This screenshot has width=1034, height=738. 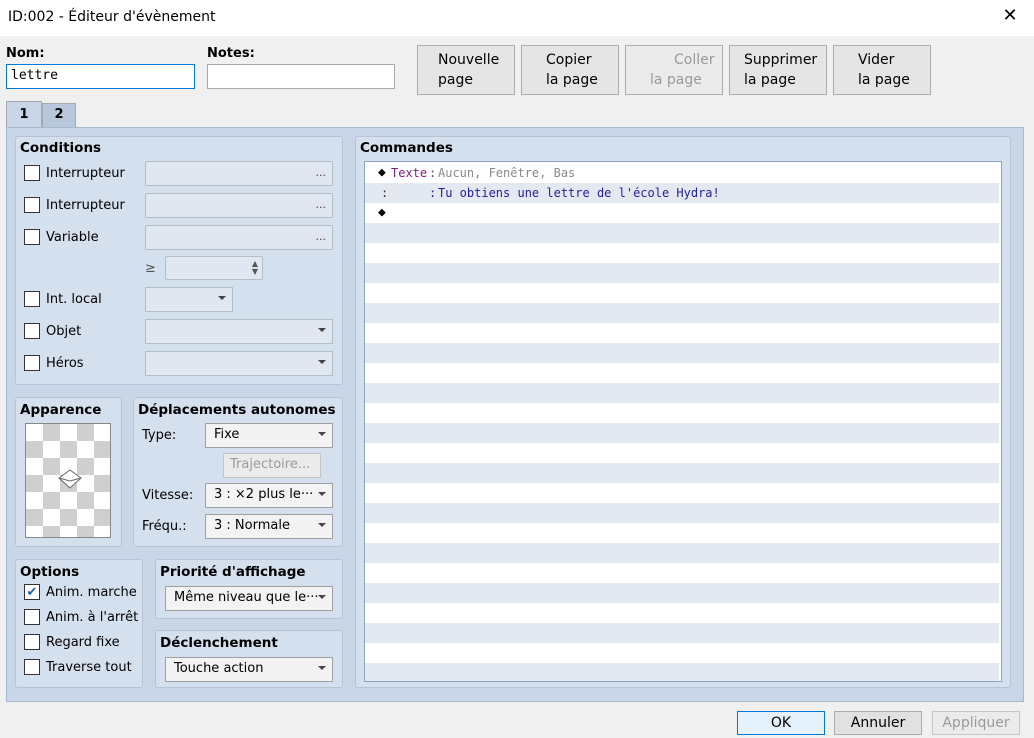 I want to click on priority-value: Même niveau que le···, so click(x=246, y=597).